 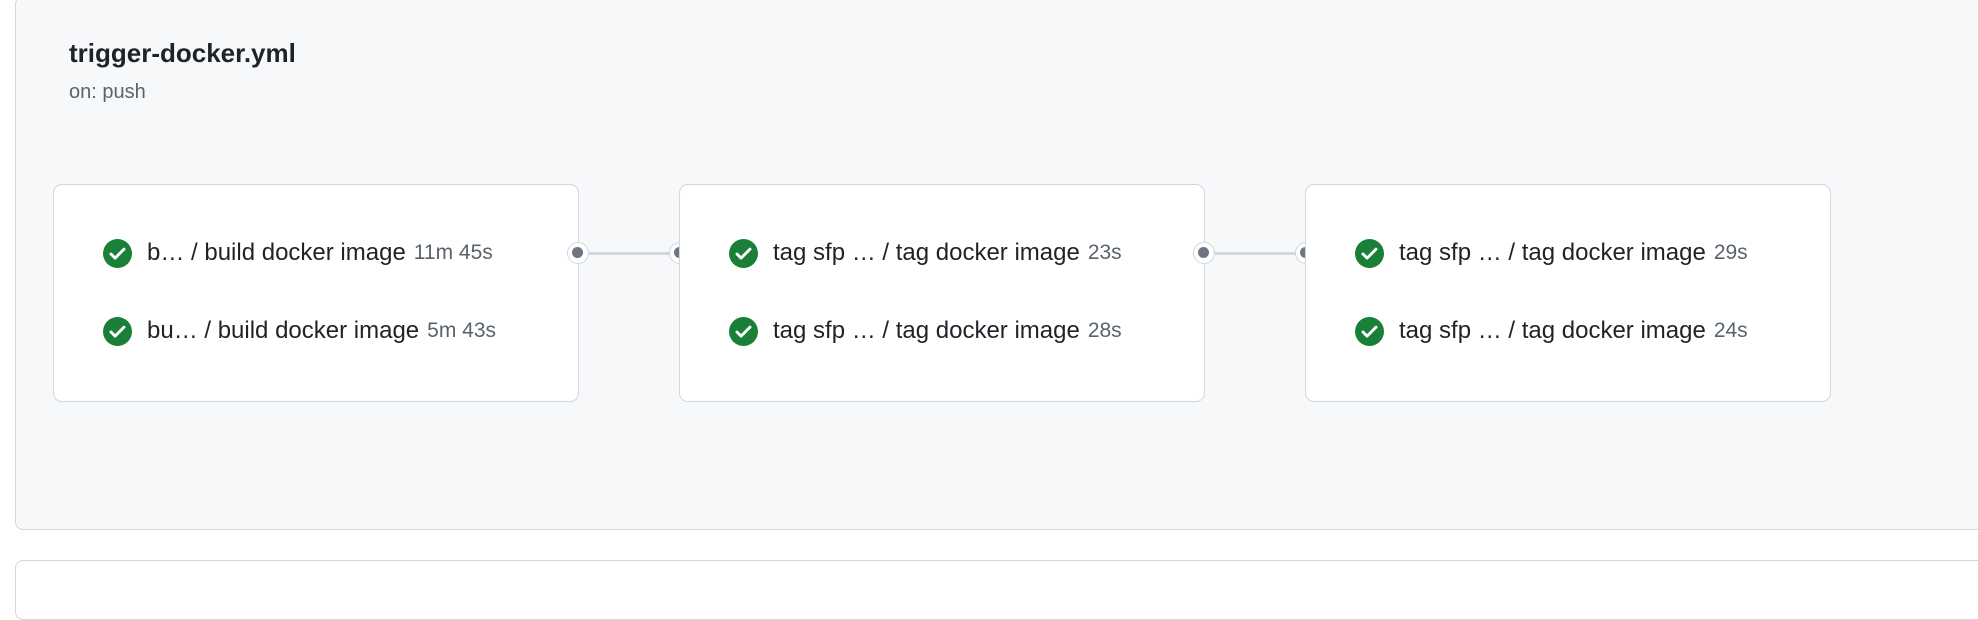 I want to click on job-duration: 11m 45s, so click(x=453, y=252).